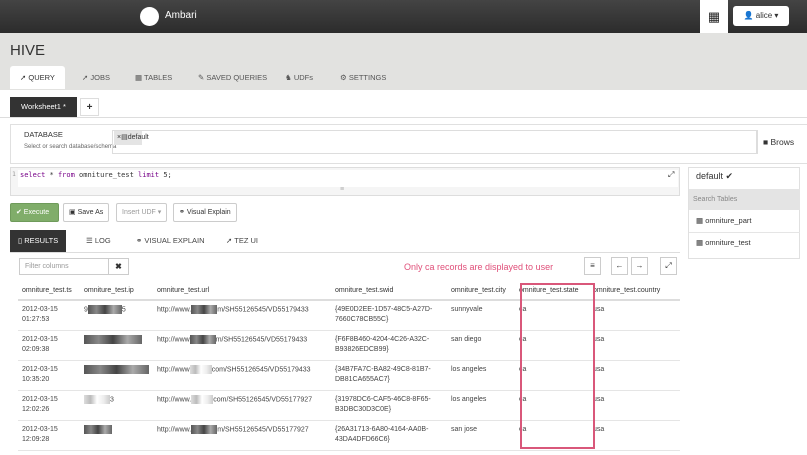 This screenshot has height=455, width=807. What do you see at coordinates (382, 434) in the screenshot?
I see `cell-text: {26A31713-6A80-4164-AA0B-43DA4DFD66C6}` at bounding box center [382, 434].